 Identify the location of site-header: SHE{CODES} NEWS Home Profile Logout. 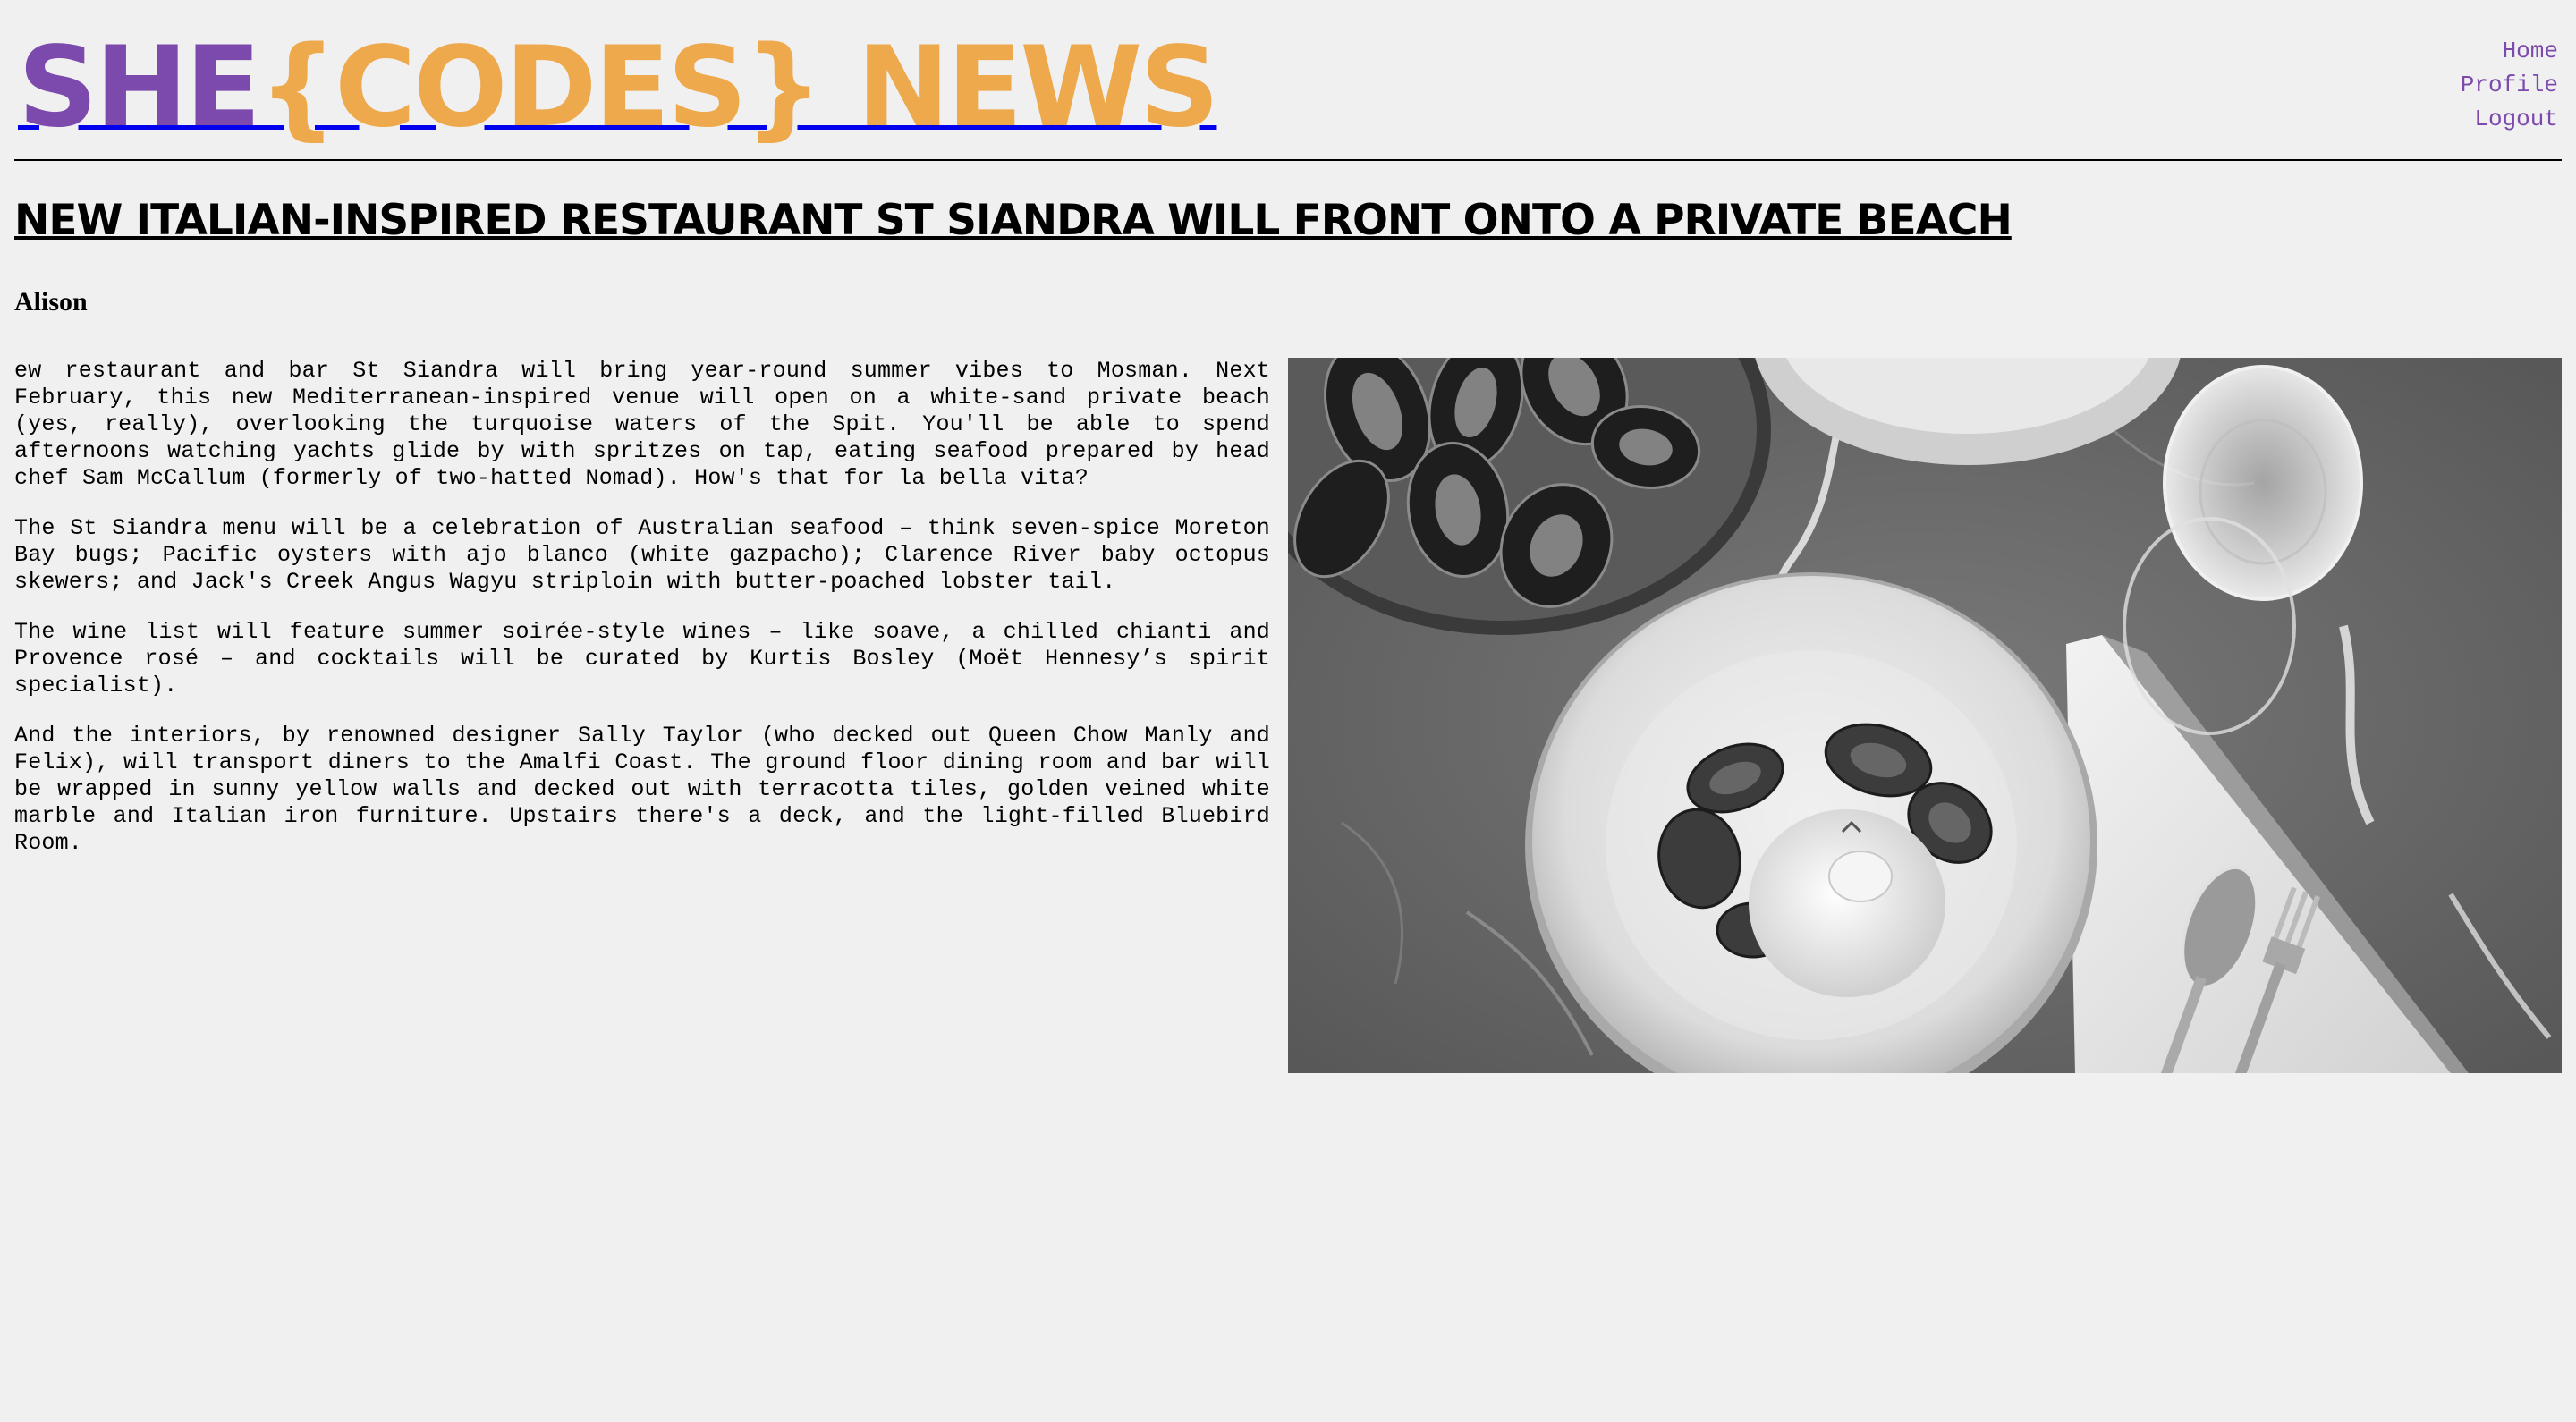
(1288, 80).